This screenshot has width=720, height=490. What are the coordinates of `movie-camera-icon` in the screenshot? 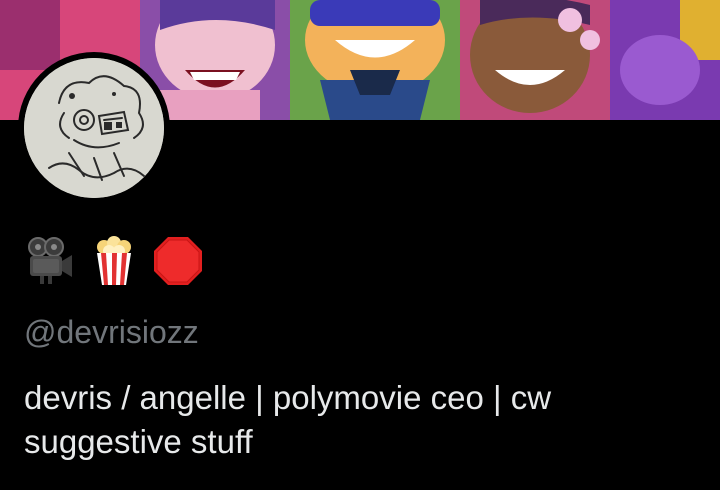 It's located at (50, 260).